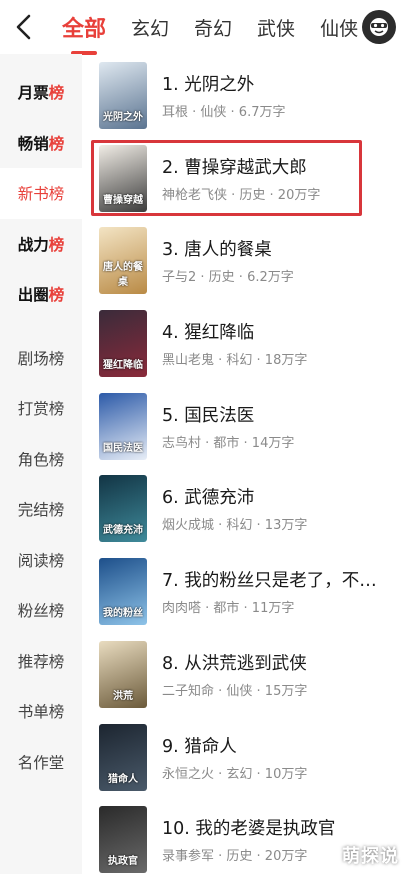 This screenshot has width=407, height=874. What do you see at coordinates (123, 840) in the screenshot?
I see `book-cover: 执政官` at bounding box center [123, 840].